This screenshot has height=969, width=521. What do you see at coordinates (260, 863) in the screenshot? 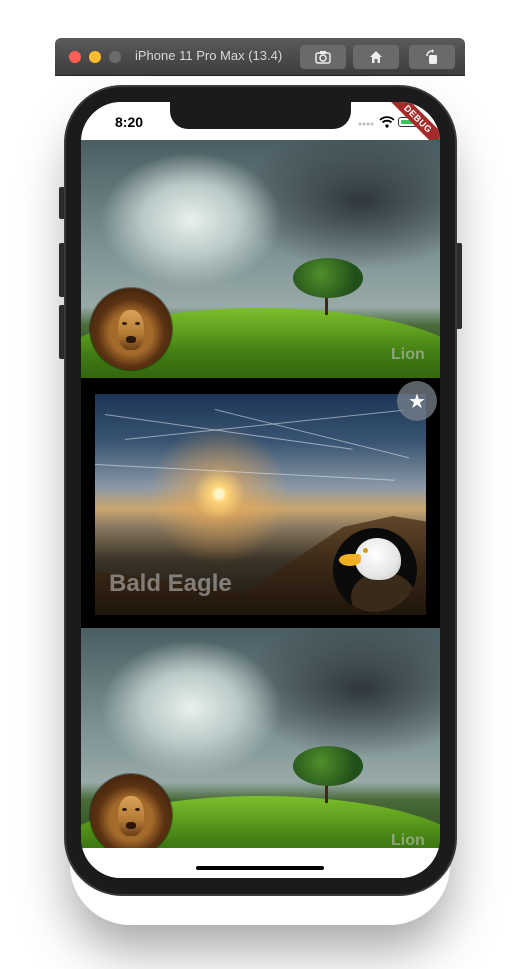
I see `home-indicator-area` at bounding box center [260, 863].